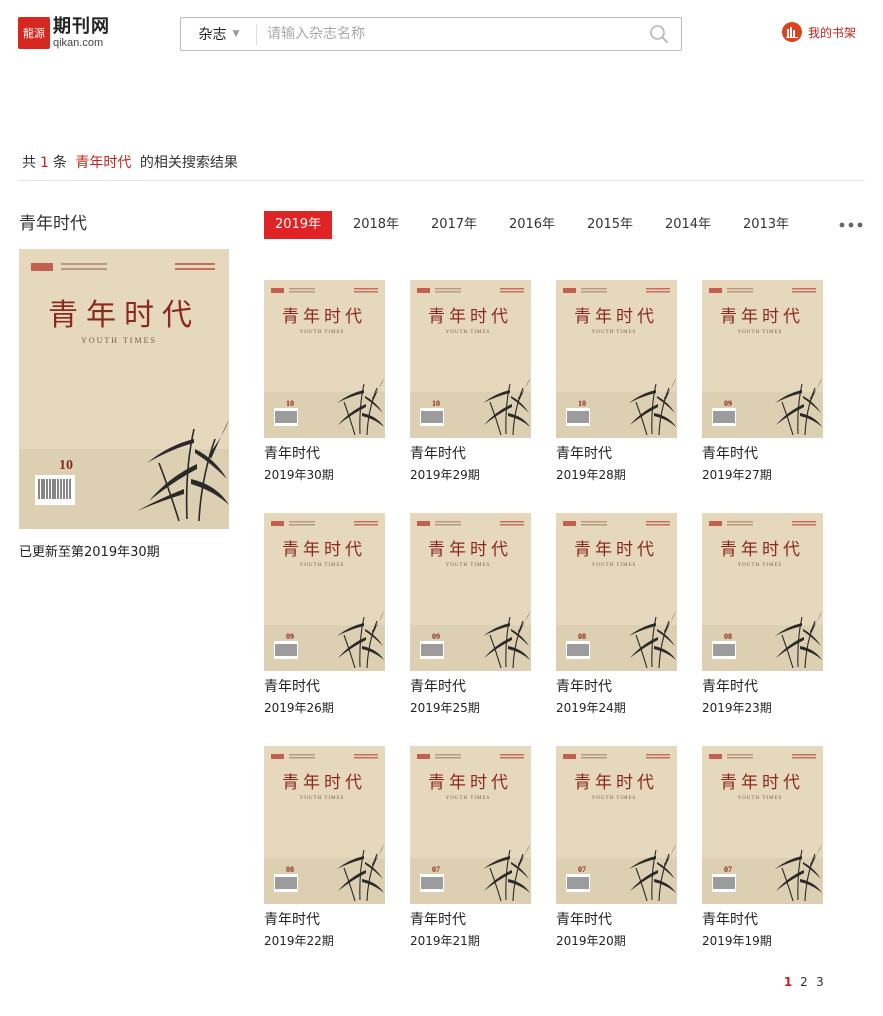  I want to click on issue-card: 青年时代 YOUTH TIMES 09 青年时代 2019年26期, so click(324, 614).